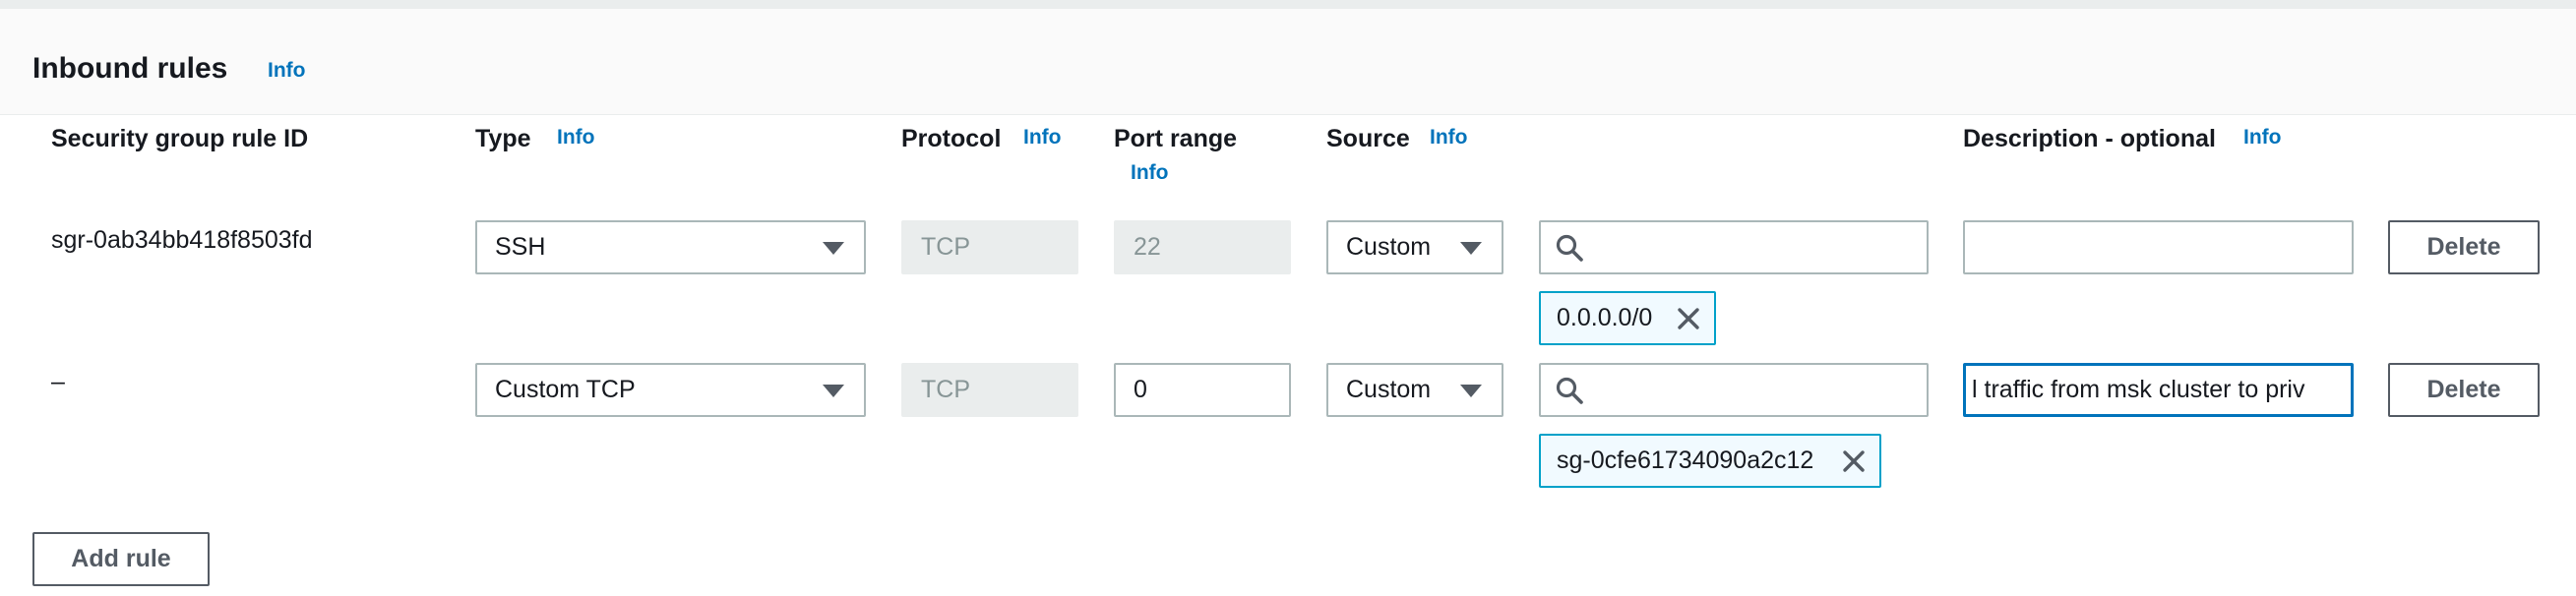 The width and height of the screenshot is (2576, 596). What do you see at coordinates (130, 68) in the screenshot?
I see `page-title: Inbound rules` at bounding box center [130, 68].